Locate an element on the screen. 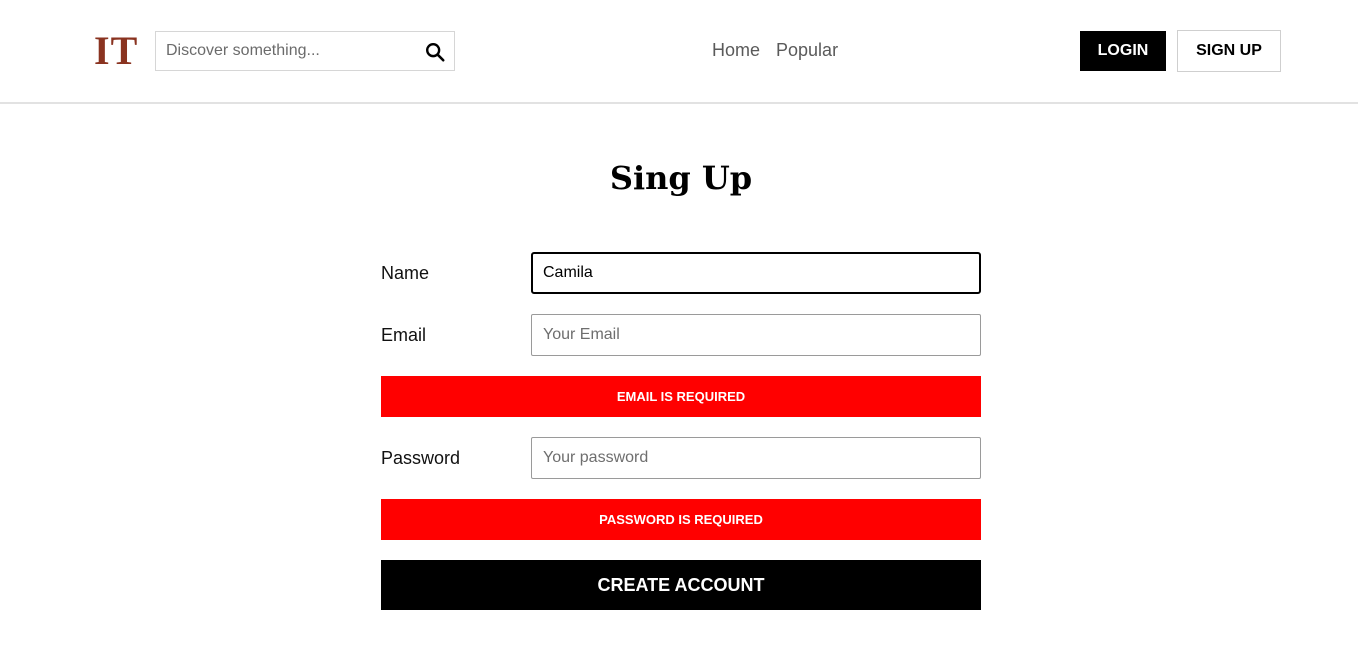 This screenshot has height=656, width=1358. main-nav: Home Popular is located at coordinates (775, 50).